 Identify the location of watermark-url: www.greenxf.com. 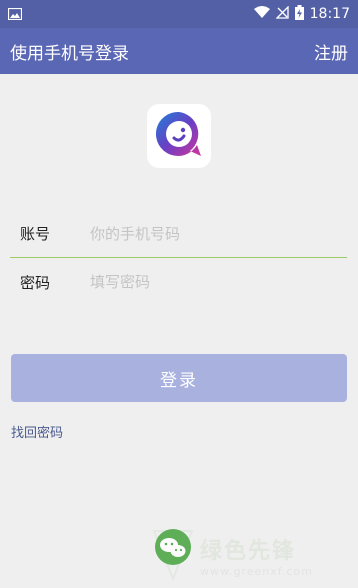
(256, 571).